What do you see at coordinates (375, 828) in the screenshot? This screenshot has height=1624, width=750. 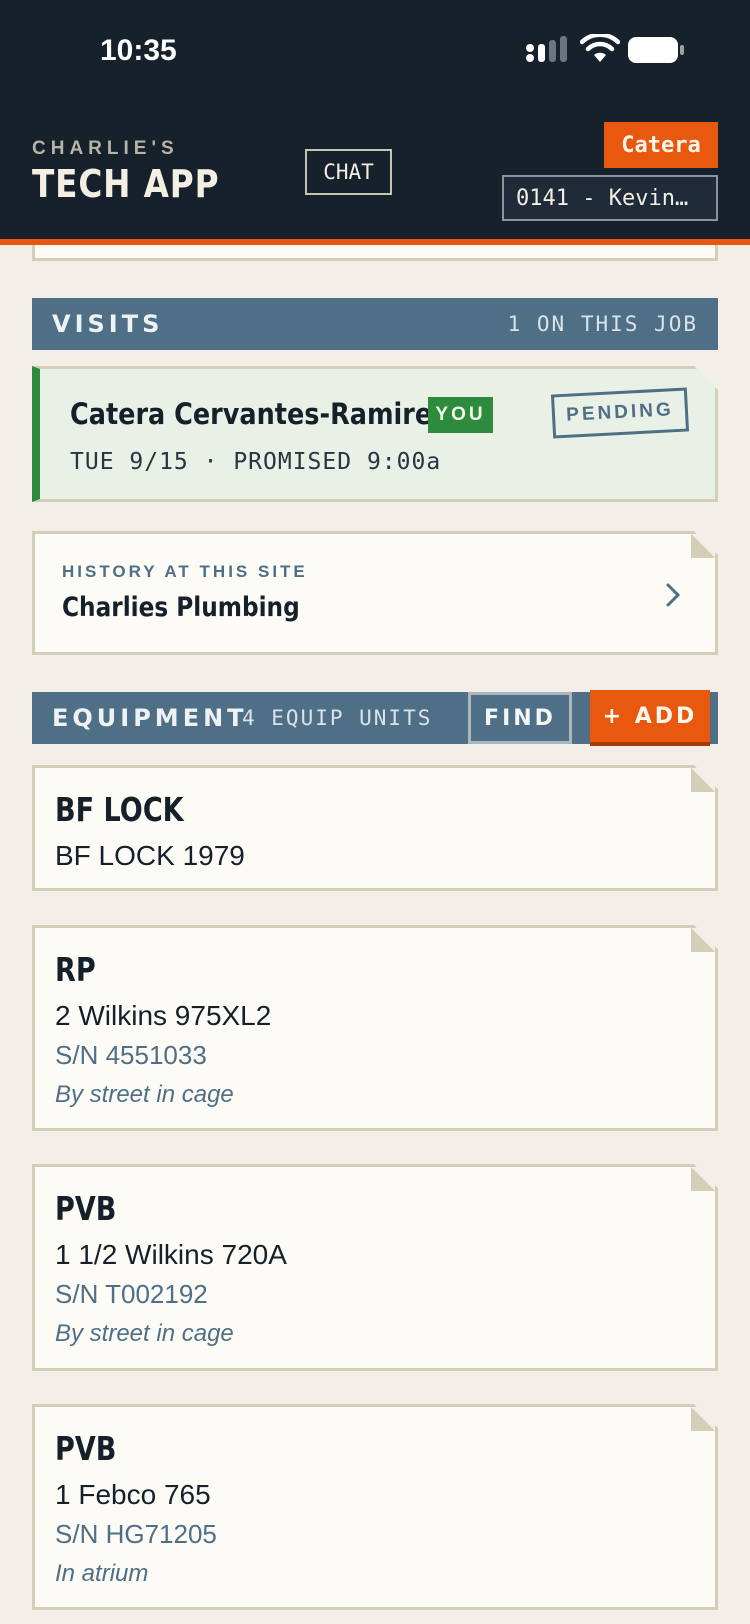 I see `equipment-card: BF LOCK BF LOCK 1979` at bounding box center [375, 828].